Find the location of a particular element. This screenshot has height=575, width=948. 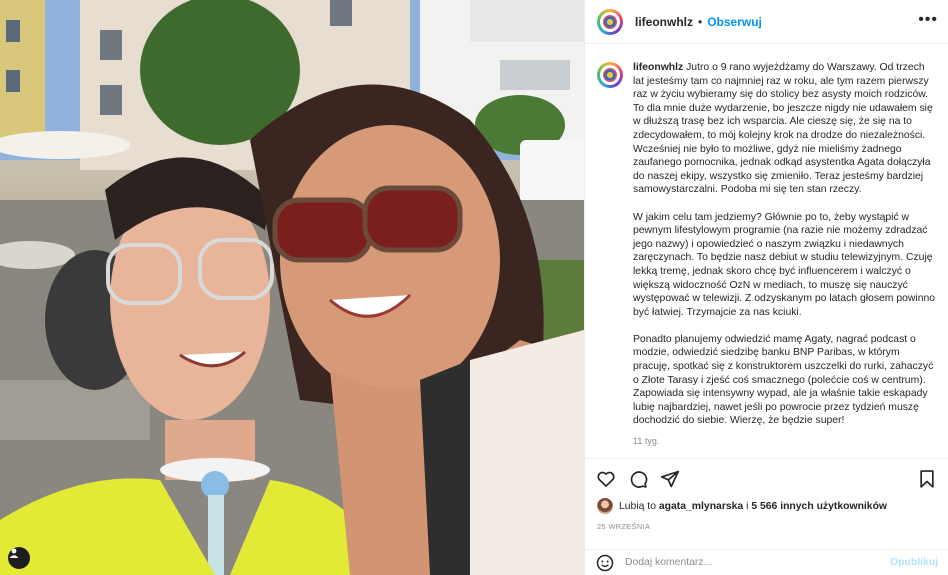

liker-avatar is located at coordinates (605, 506).